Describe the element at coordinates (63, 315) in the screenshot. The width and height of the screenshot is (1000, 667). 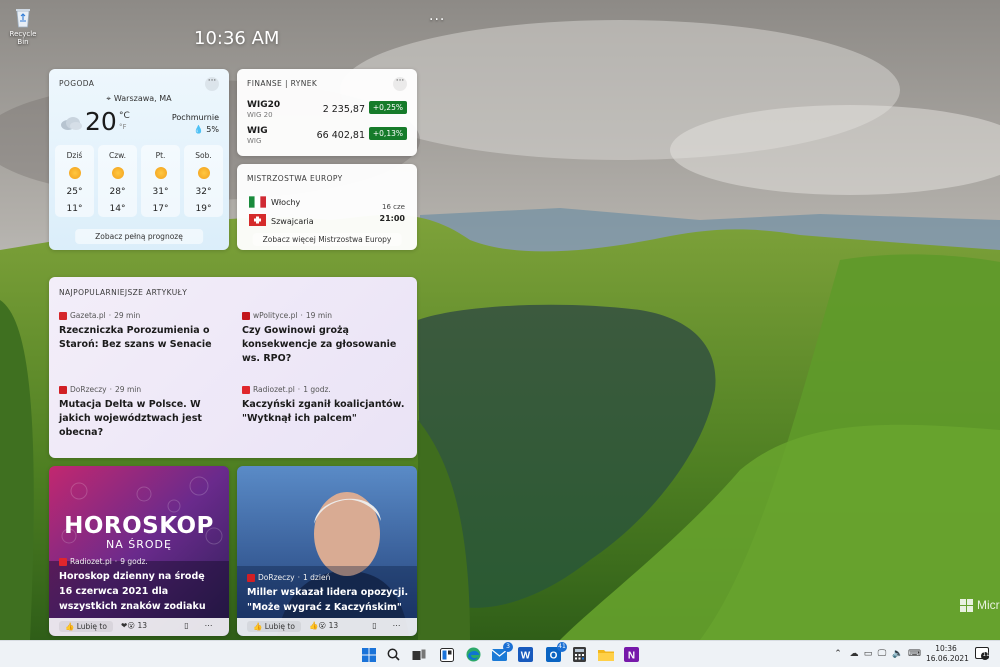
I see `gazeta-logo-icon` at that location.